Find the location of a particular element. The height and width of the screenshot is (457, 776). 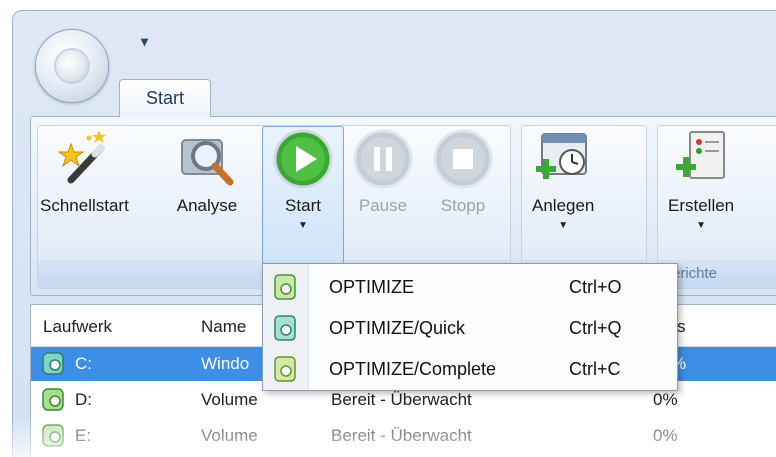

start-dropdown-arrow: ▼ is located at coordinates (303, 225).